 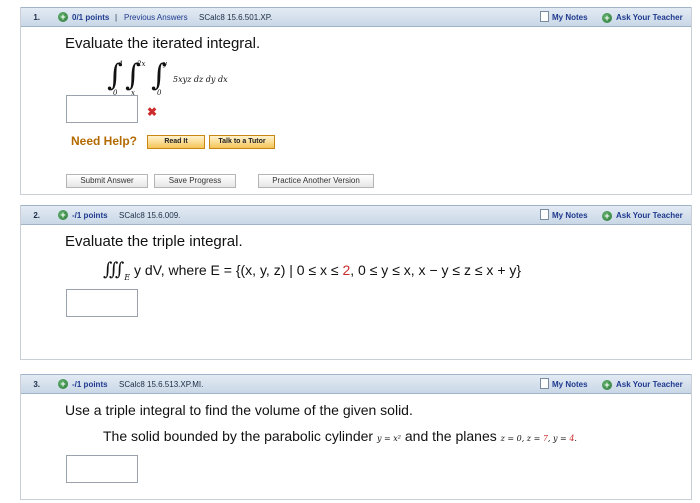 I want to click on incorrect-icon: ✖, so click(x=152, y=112).